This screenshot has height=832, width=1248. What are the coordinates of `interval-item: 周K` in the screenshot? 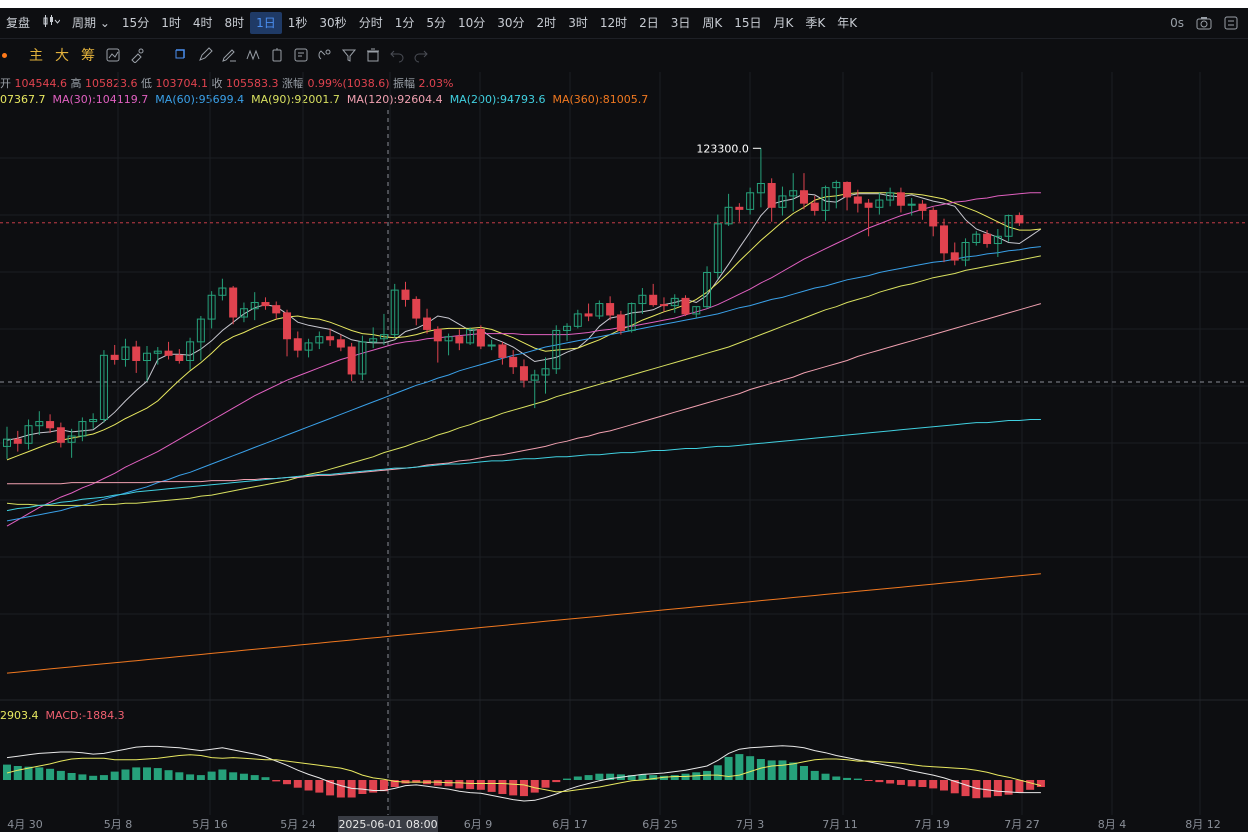 It's located at (712, 23).